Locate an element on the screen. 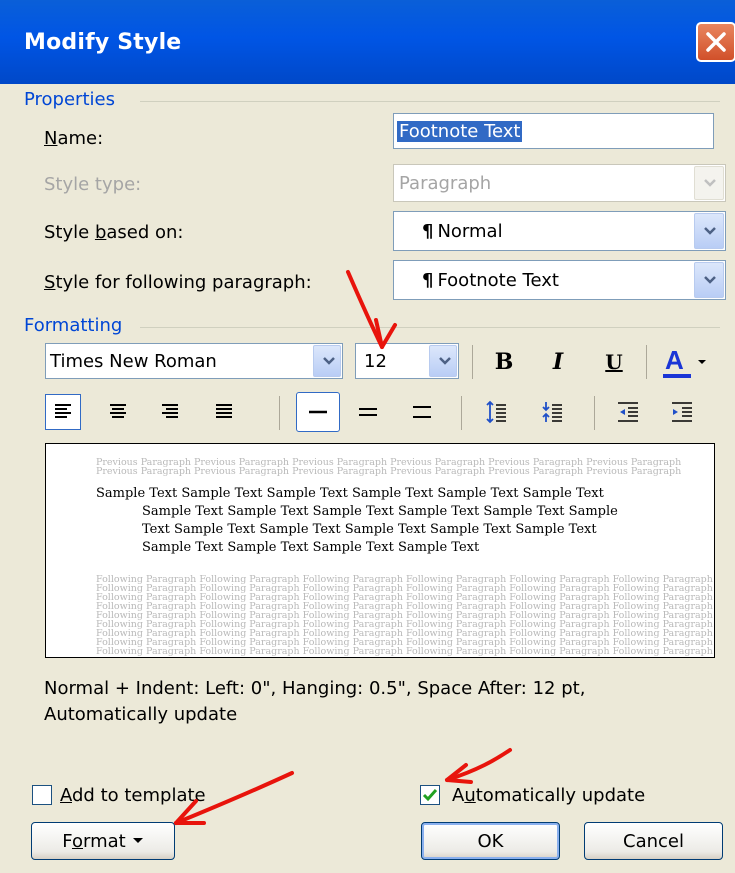 This screenshot has width=735, height=873. format-arrow is located at coordinates (234, 798).